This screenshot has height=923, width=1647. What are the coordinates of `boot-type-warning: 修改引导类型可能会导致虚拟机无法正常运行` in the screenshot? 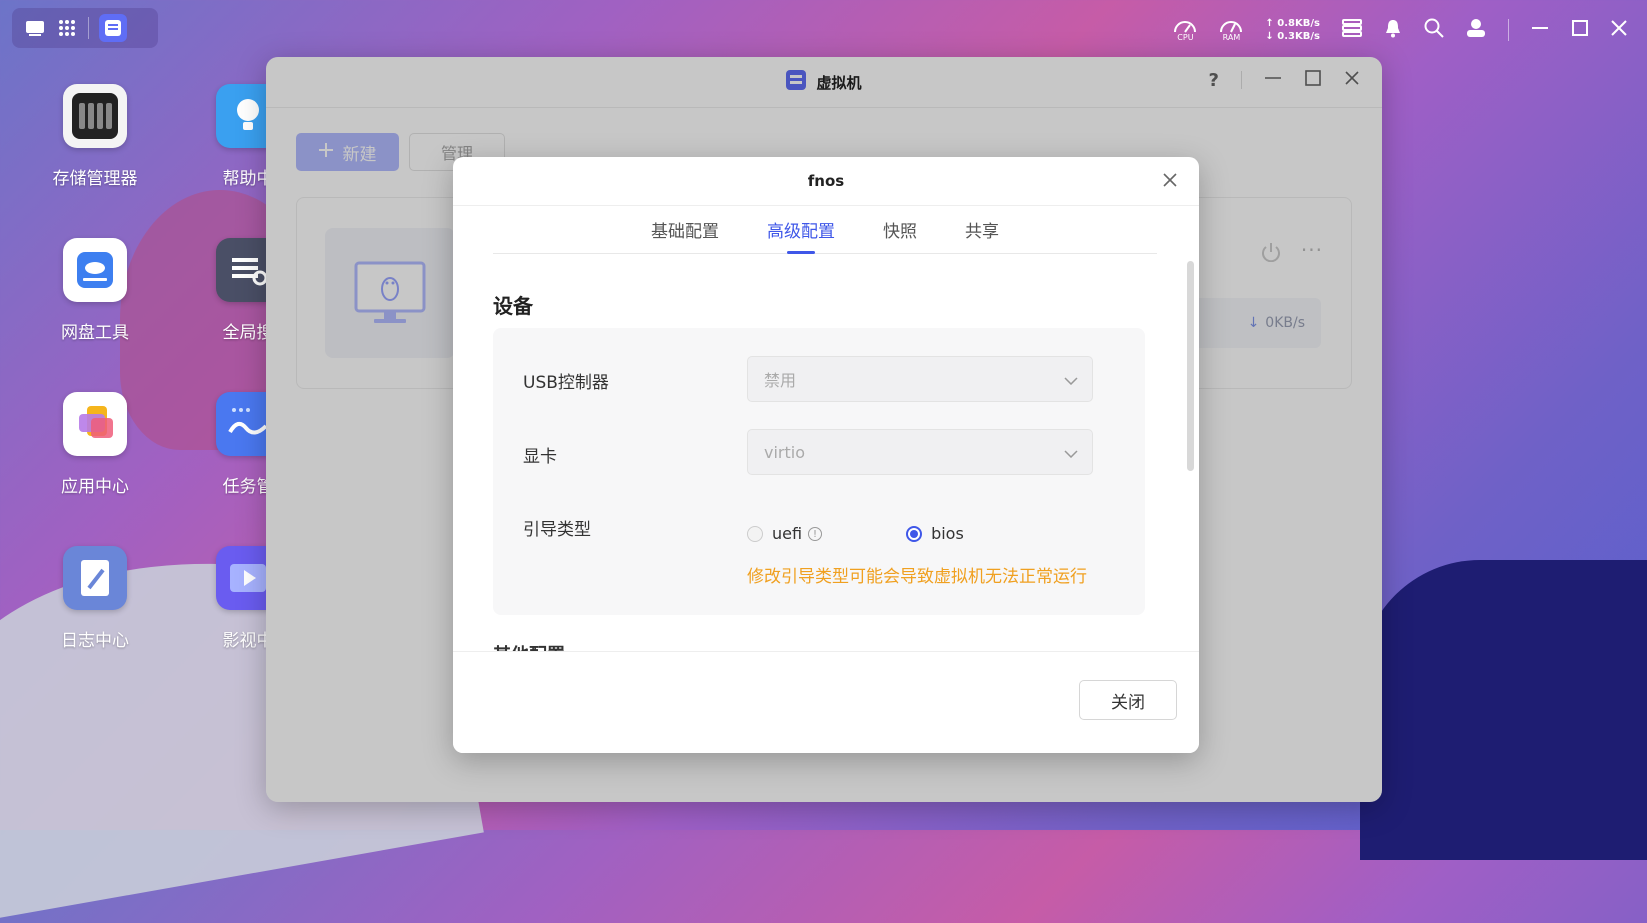 It's located at (917, 577).